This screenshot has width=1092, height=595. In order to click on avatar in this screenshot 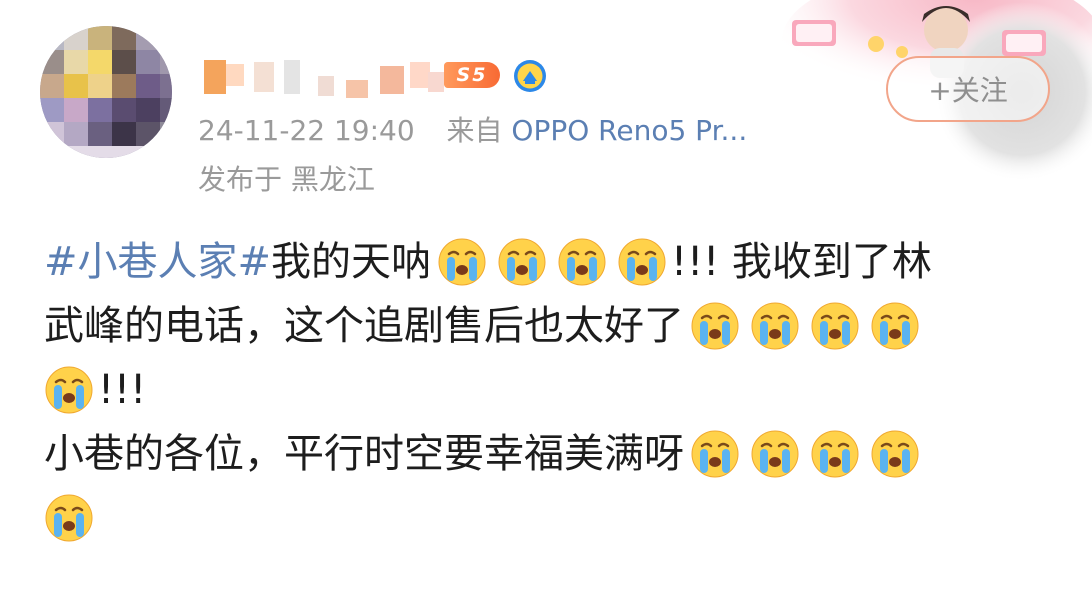, I will do `click(106, 92)`.